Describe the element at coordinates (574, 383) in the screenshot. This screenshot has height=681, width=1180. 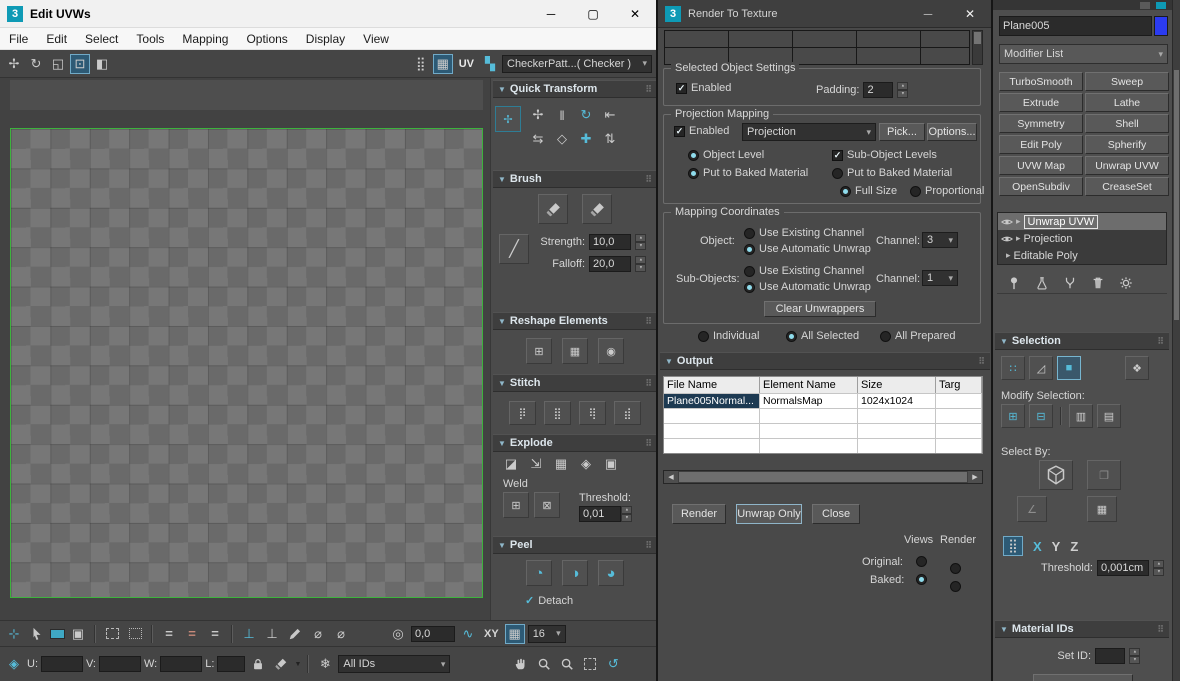
I see `rollout-stitch: ▼ Stitch` at that location.